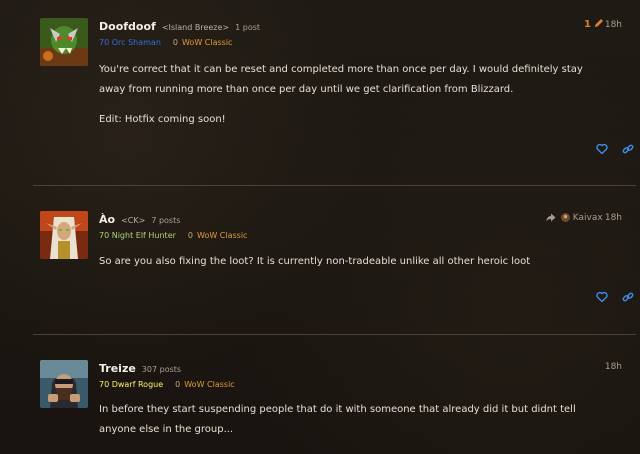 Image resolution: width=640 pixels, height=454 pixels. I want to click on class-label: 70 Orc Shaman, so click(130, 42).